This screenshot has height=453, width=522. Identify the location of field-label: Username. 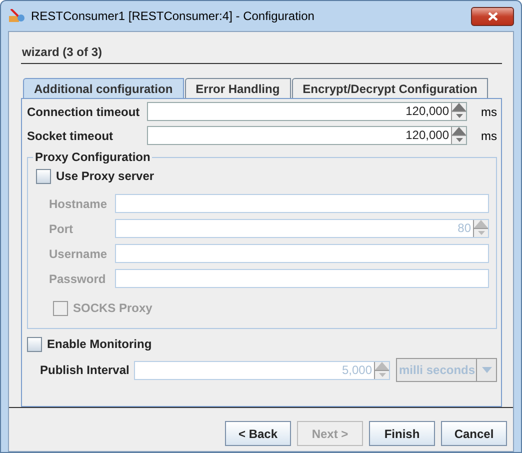
(78, 253).